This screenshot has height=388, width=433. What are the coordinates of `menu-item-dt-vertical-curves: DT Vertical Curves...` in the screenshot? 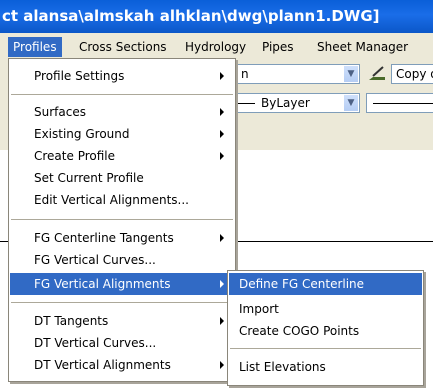 It's located at (122, 343).